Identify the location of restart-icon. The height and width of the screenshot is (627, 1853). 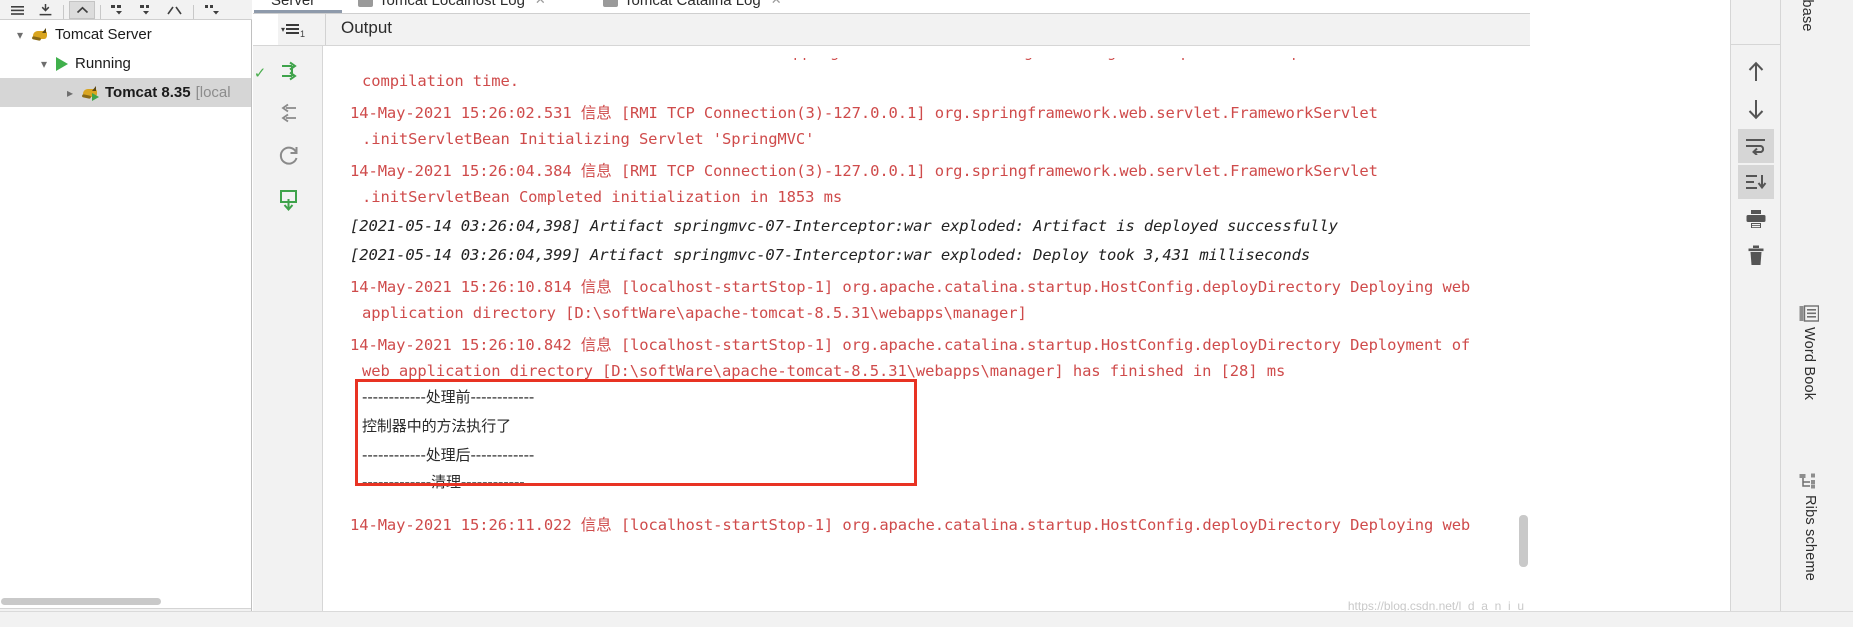
(289, 156).